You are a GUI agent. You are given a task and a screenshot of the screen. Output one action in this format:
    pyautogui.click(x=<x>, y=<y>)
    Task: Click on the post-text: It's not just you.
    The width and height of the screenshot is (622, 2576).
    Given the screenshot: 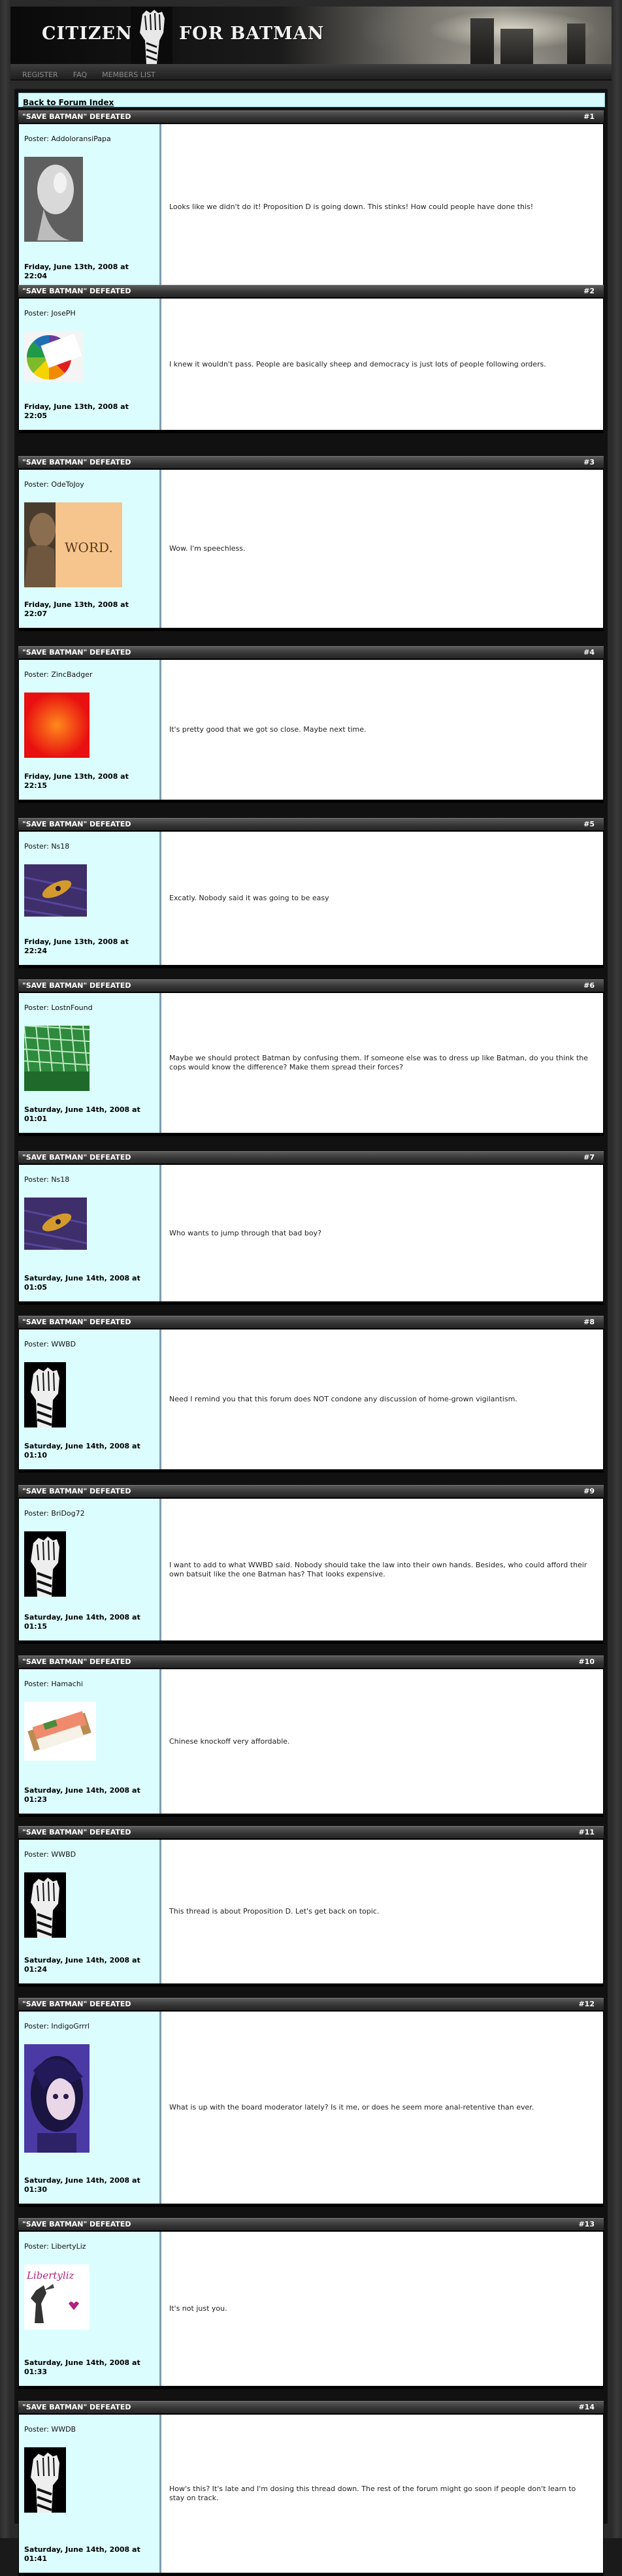 What is the action you would take?
    pyautogui.click(x=198, y=2308)
    